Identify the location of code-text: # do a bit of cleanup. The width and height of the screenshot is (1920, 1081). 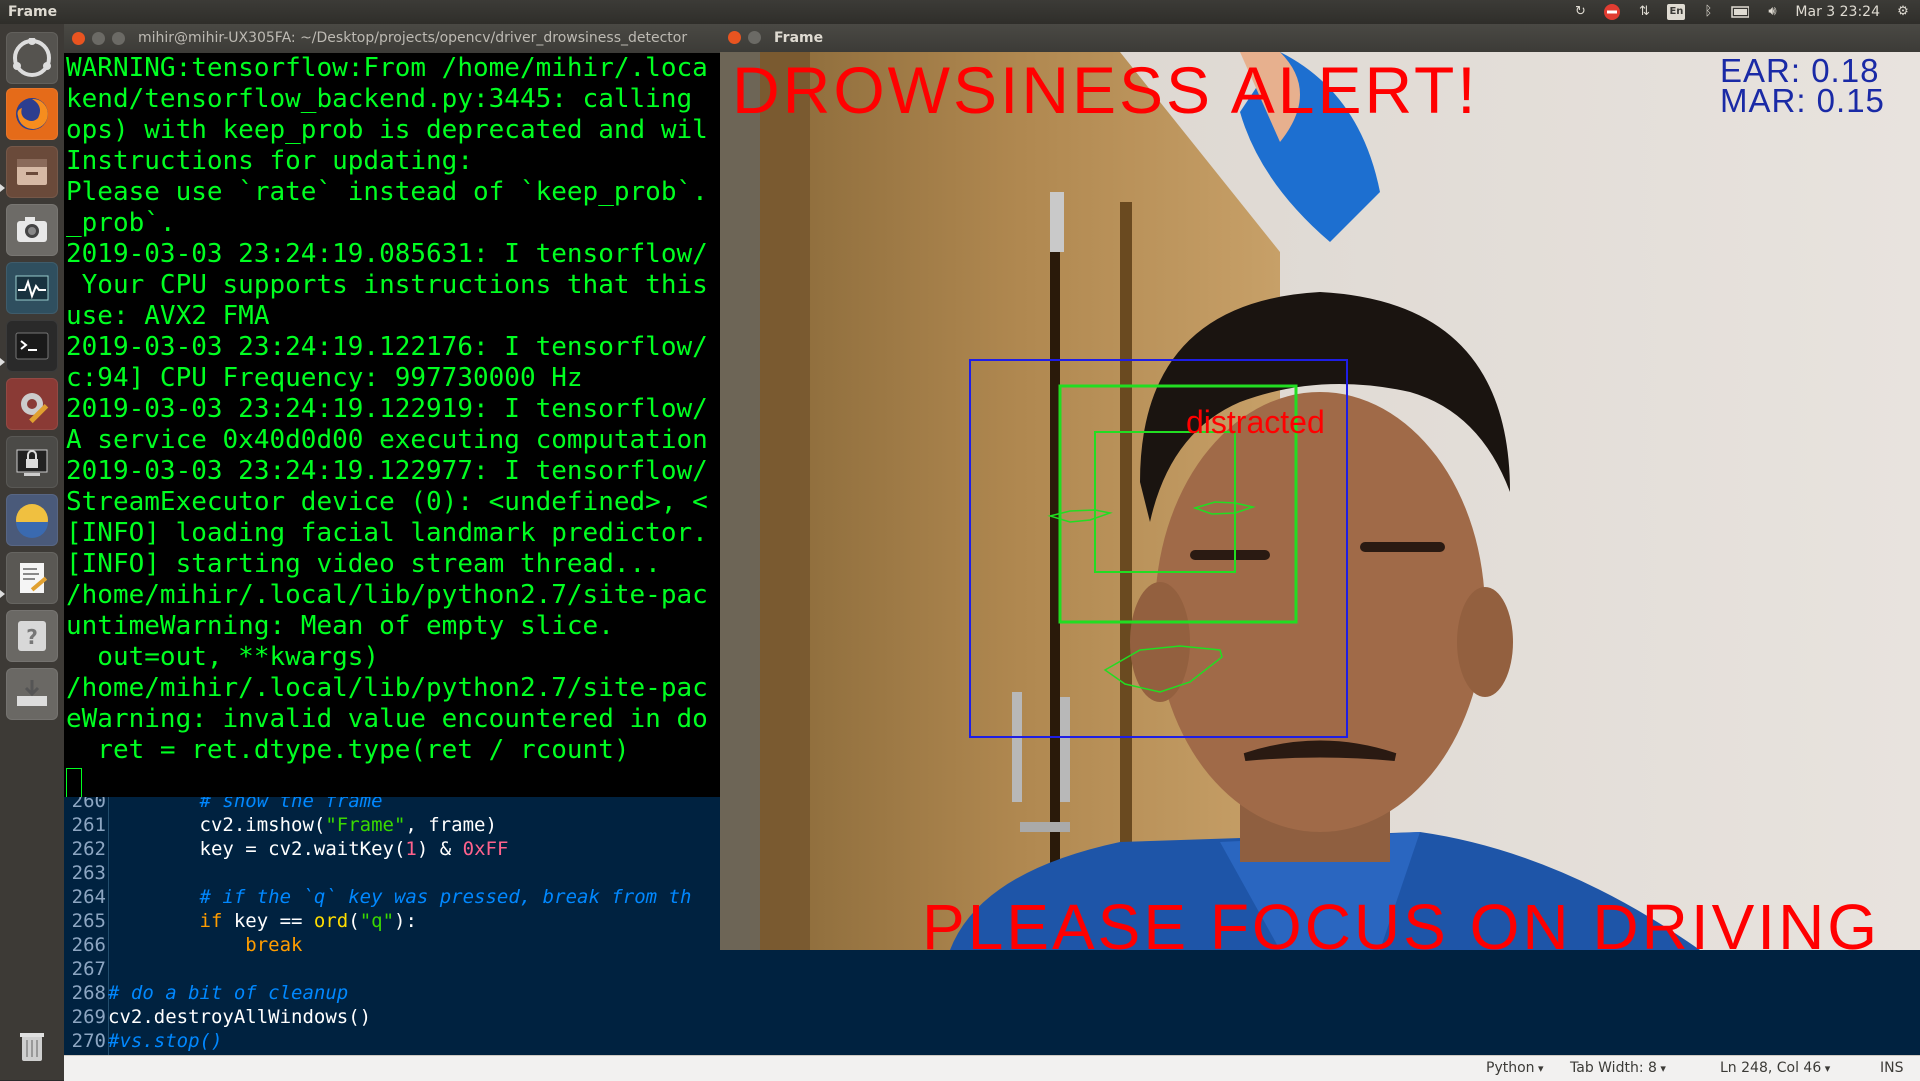
(228, 993).